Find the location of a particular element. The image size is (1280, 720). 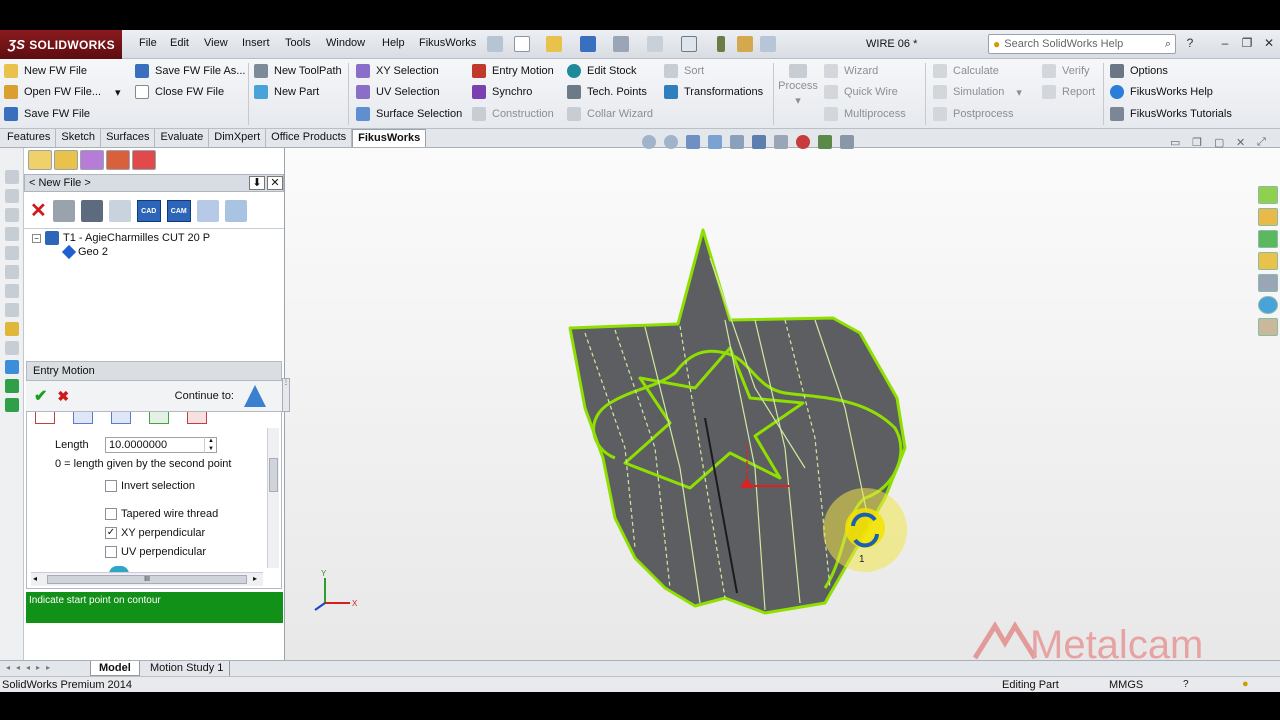

tree-item-geo: Geo 2 is located at coordinates (84, 252).